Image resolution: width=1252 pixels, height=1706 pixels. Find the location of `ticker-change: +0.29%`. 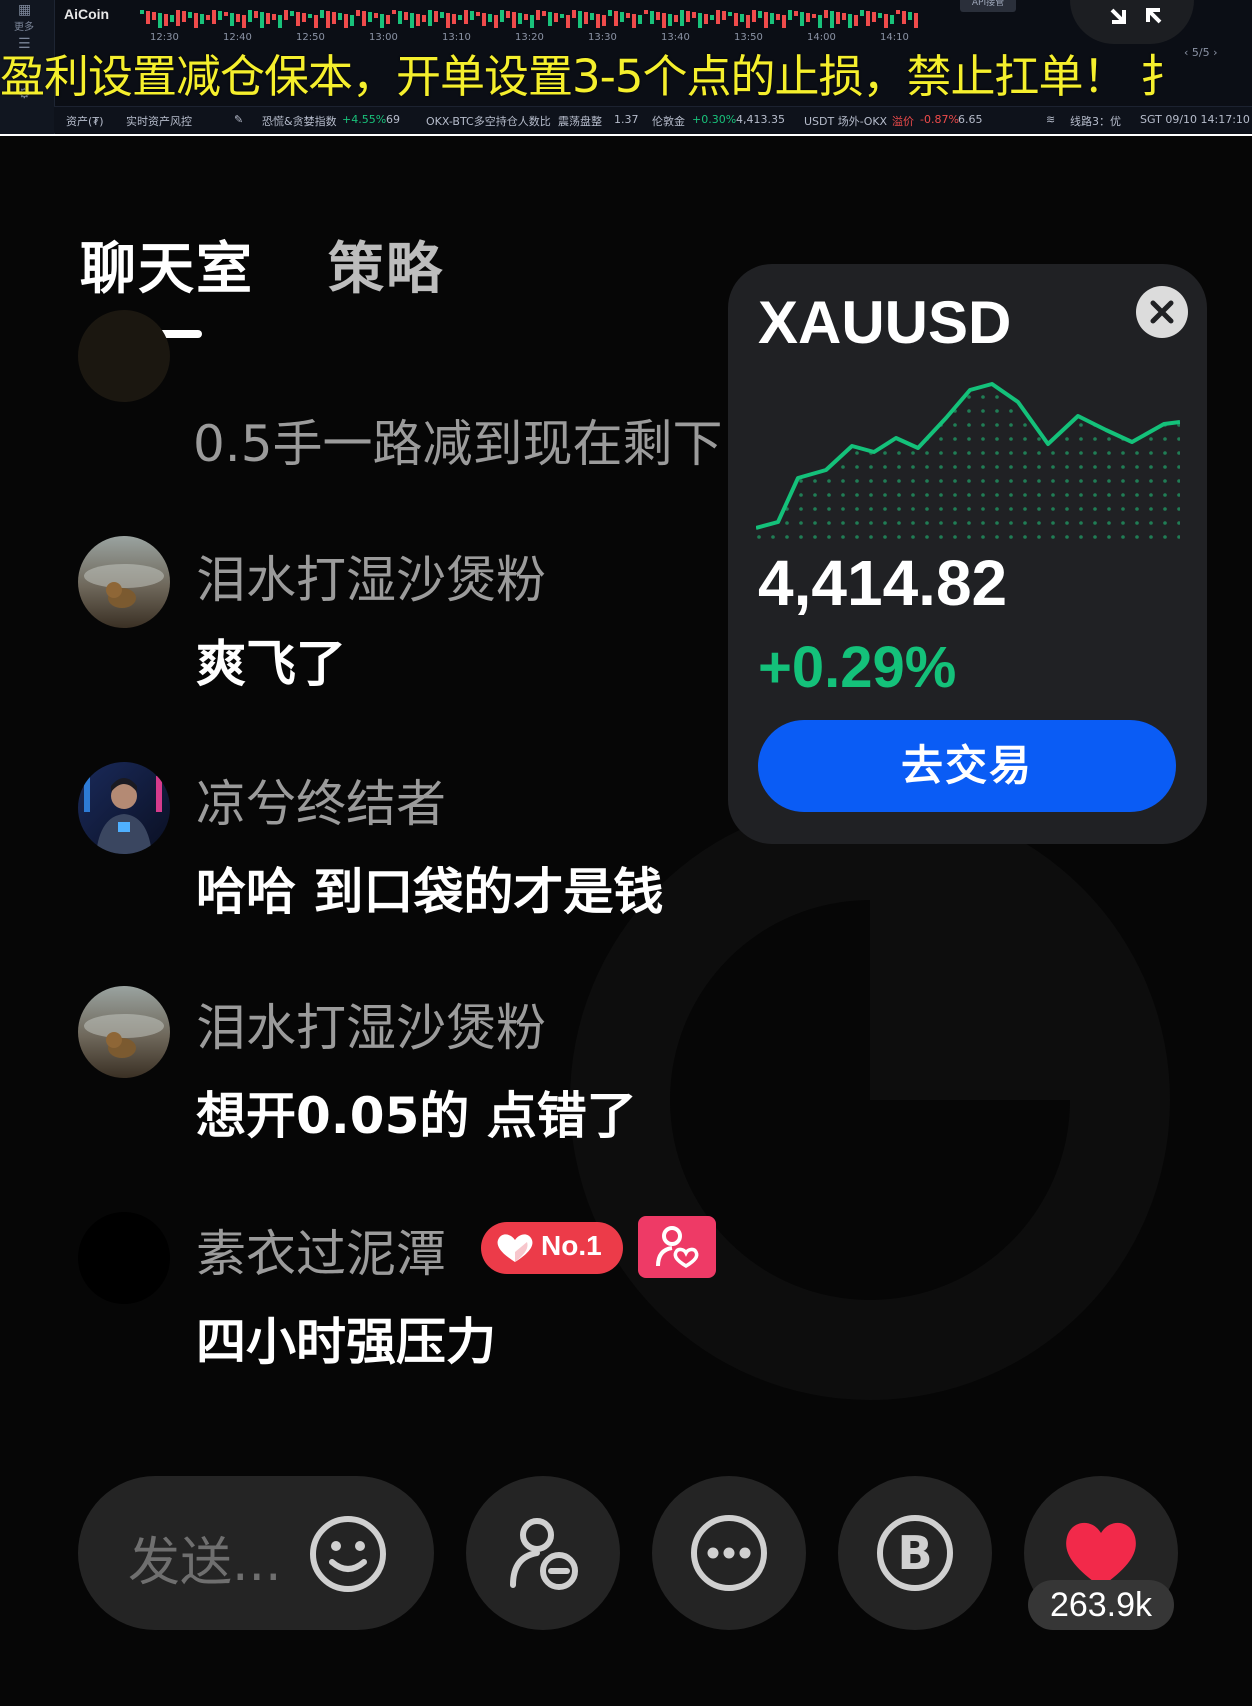

ticker-change: +0.29% is located at coordinates (857, 667).